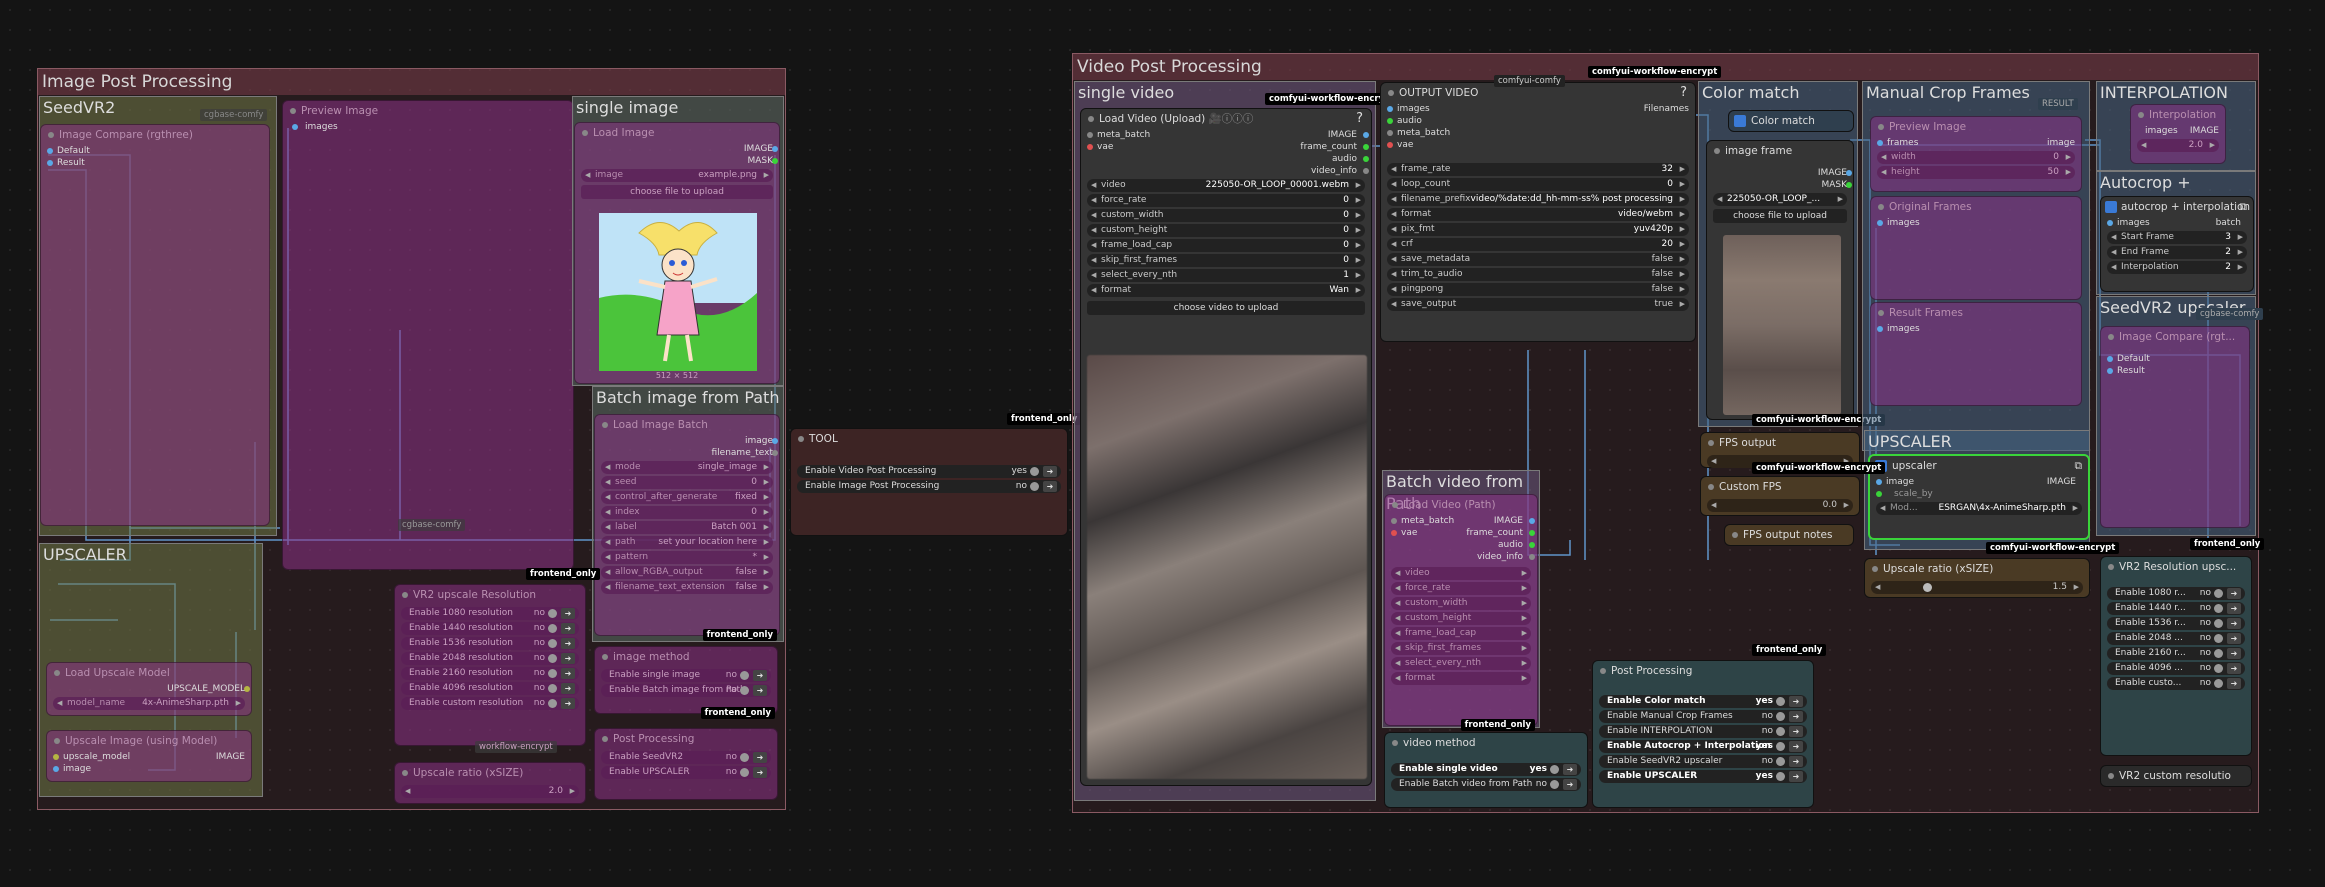 This screenshot has height=887, width=2325. I want to click on output-filenames: Filenames, so click(1666, 109).